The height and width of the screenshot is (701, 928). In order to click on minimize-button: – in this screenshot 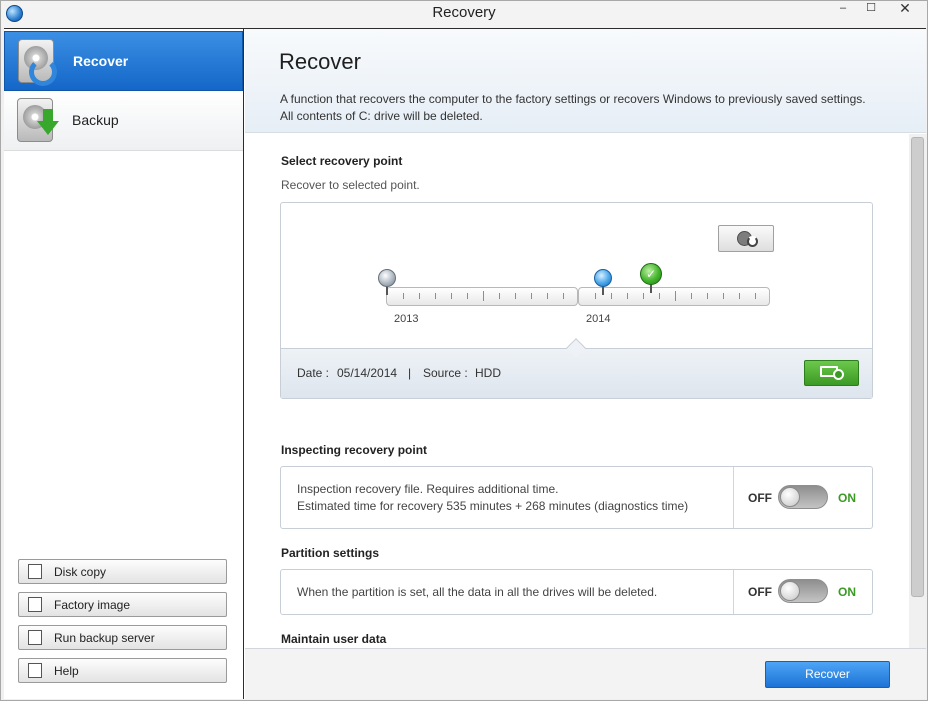, I will do `click(843, 9)`.